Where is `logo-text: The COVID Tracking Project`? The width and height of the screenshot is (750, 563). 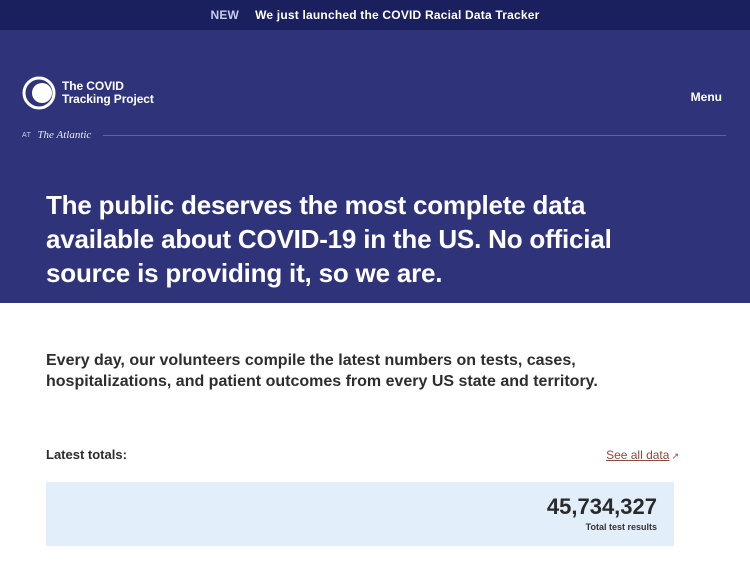 logo-text: The COVID Tracking Project is located at coordinates (108, 93).